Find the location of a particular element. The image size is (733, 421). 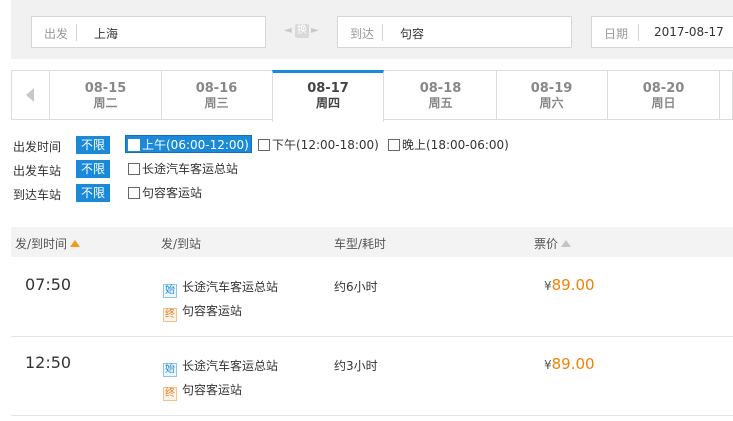

sort-price-header: 票价 is located at coordinates (553, 243).